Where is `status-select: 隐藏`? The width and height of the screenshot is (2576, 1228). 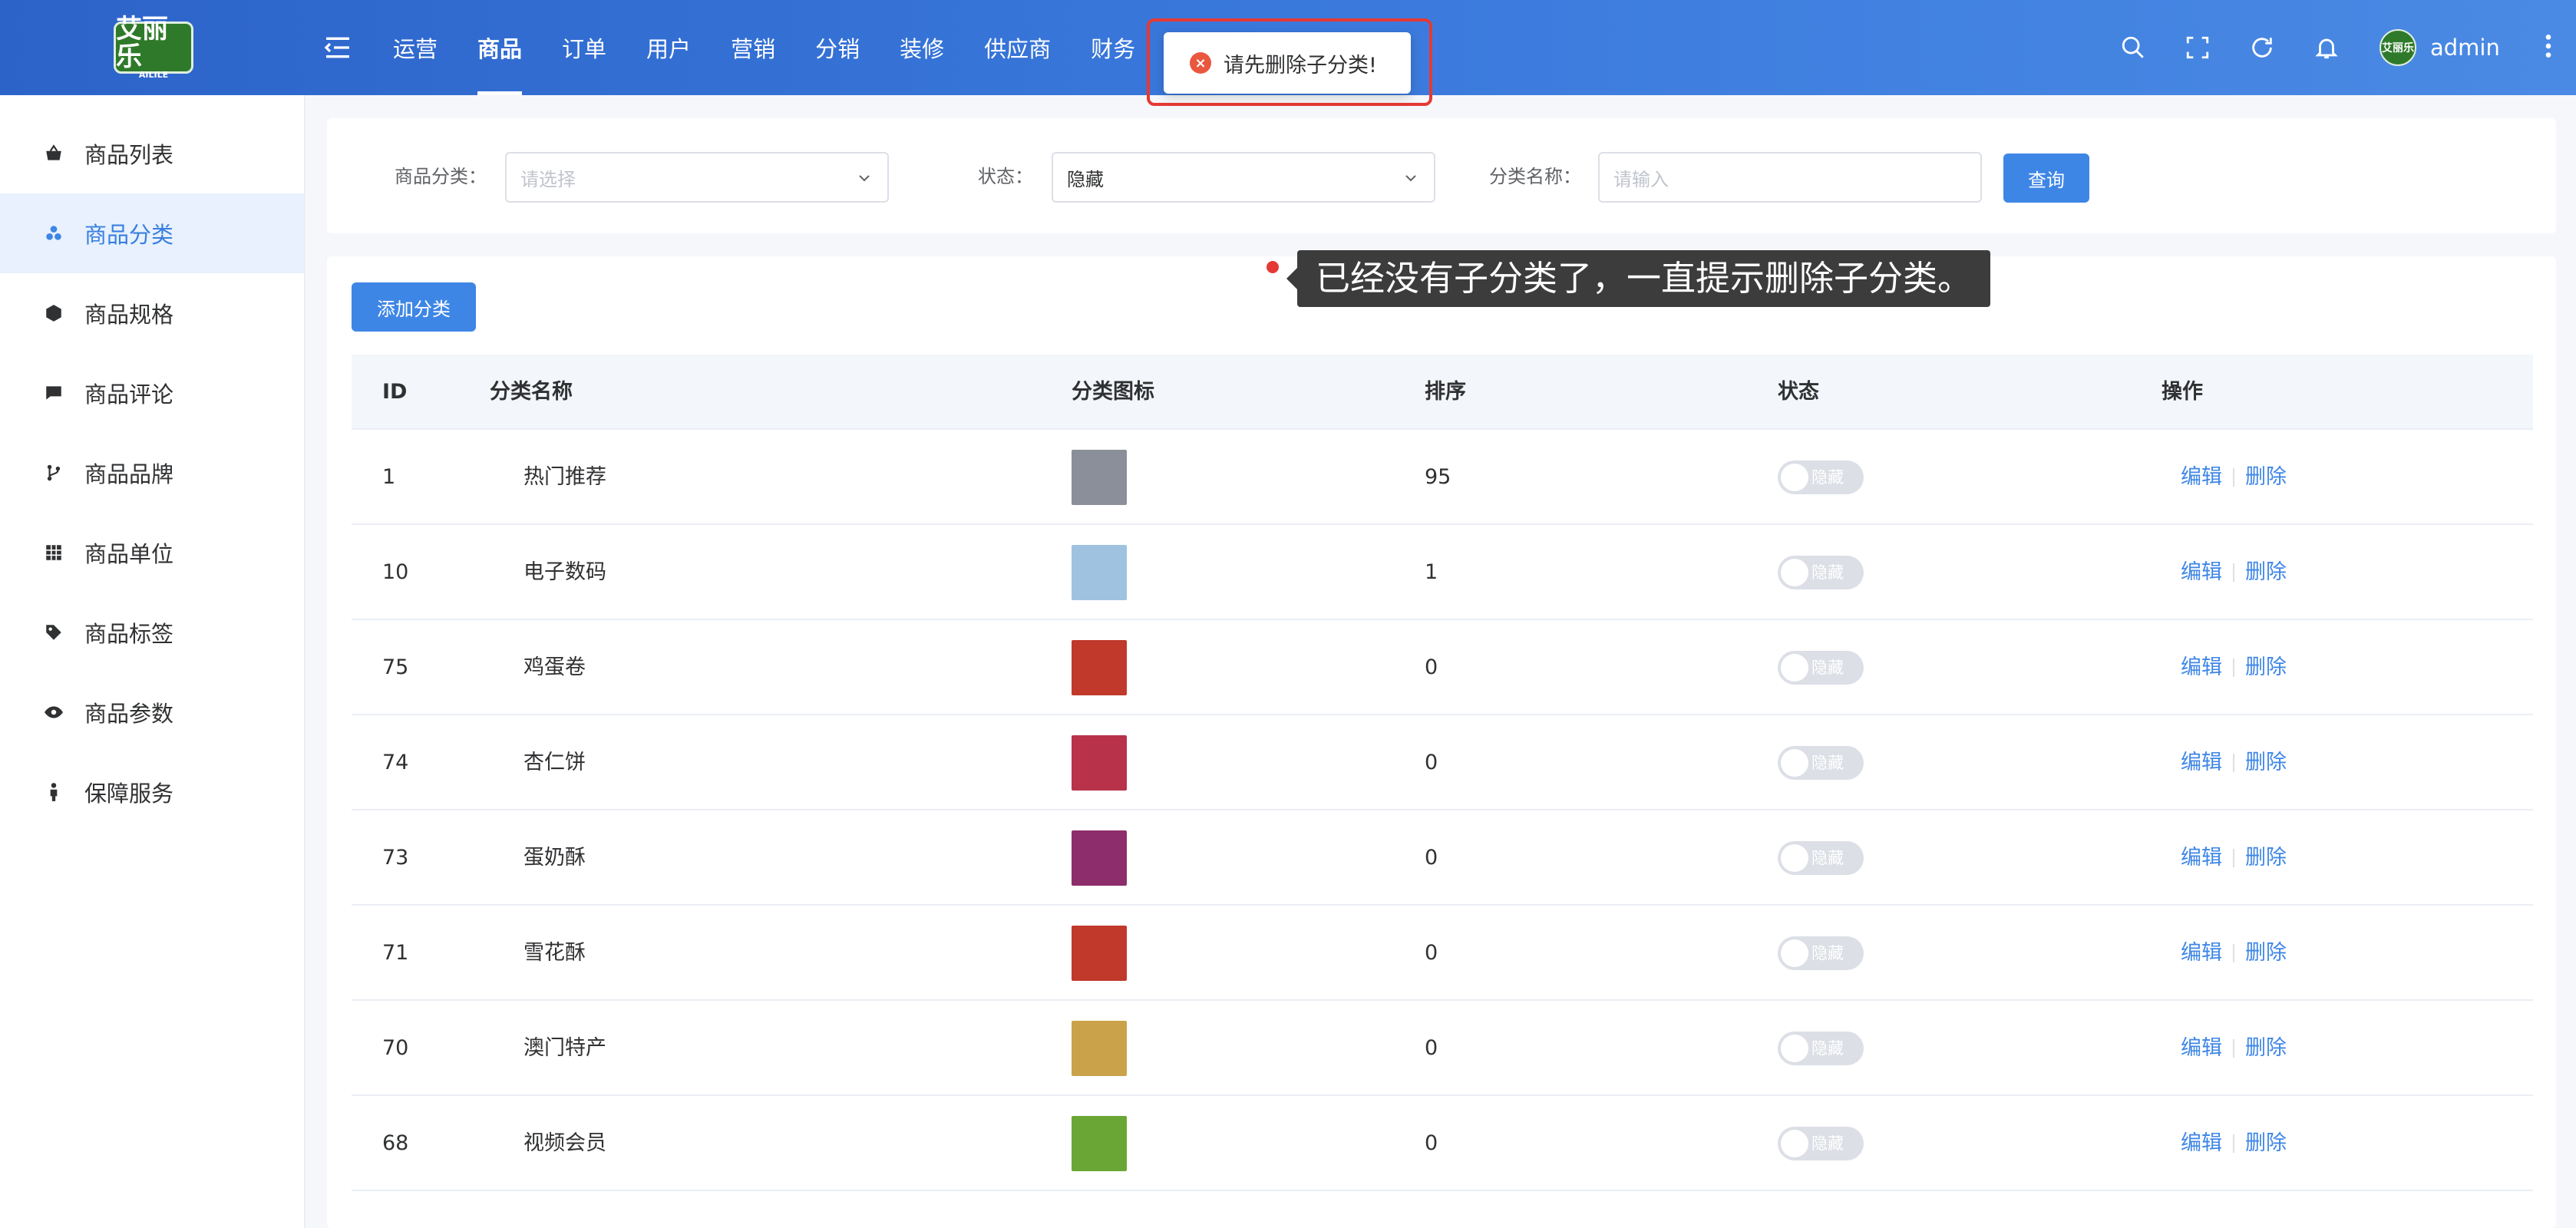 status-select: 隐藏 is located at coordinates (1243, 177).